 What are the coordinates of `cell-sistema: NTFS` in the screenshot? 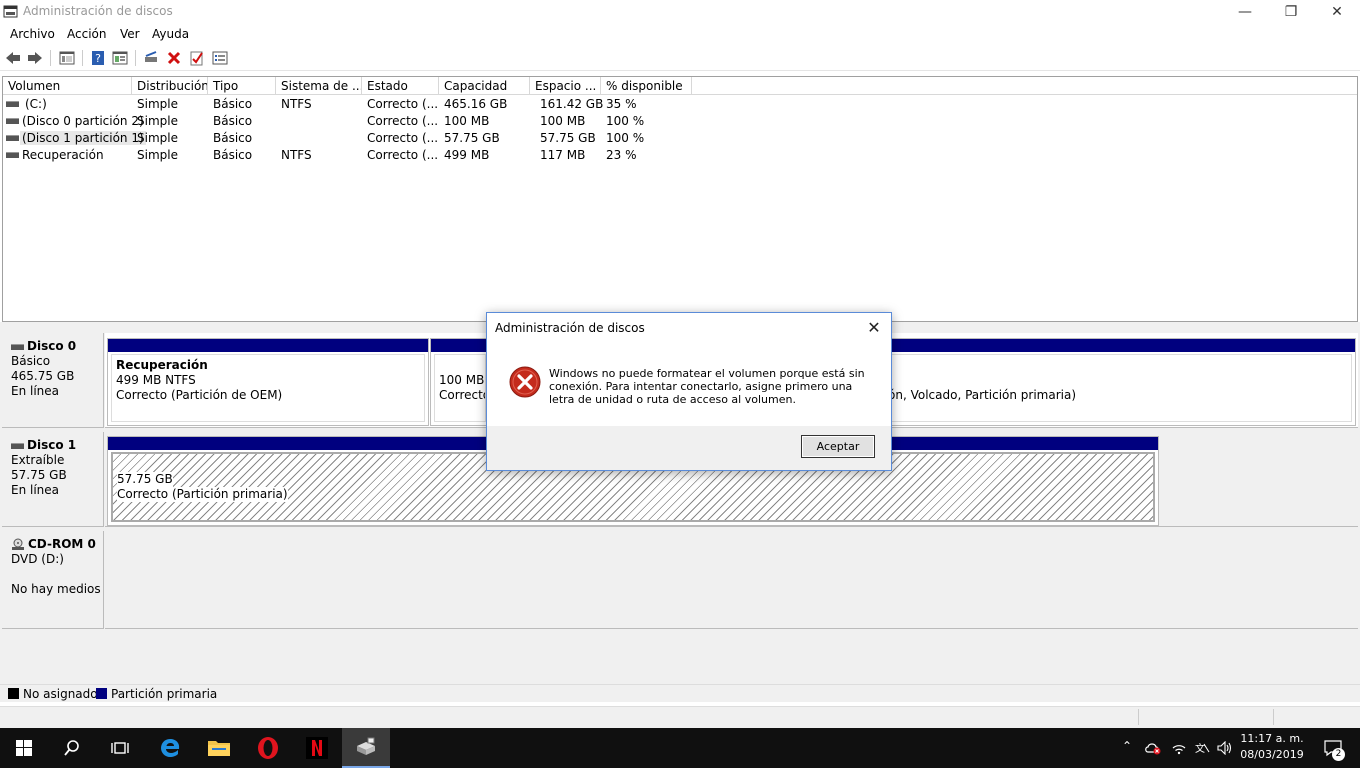 It's located at (296, 104).